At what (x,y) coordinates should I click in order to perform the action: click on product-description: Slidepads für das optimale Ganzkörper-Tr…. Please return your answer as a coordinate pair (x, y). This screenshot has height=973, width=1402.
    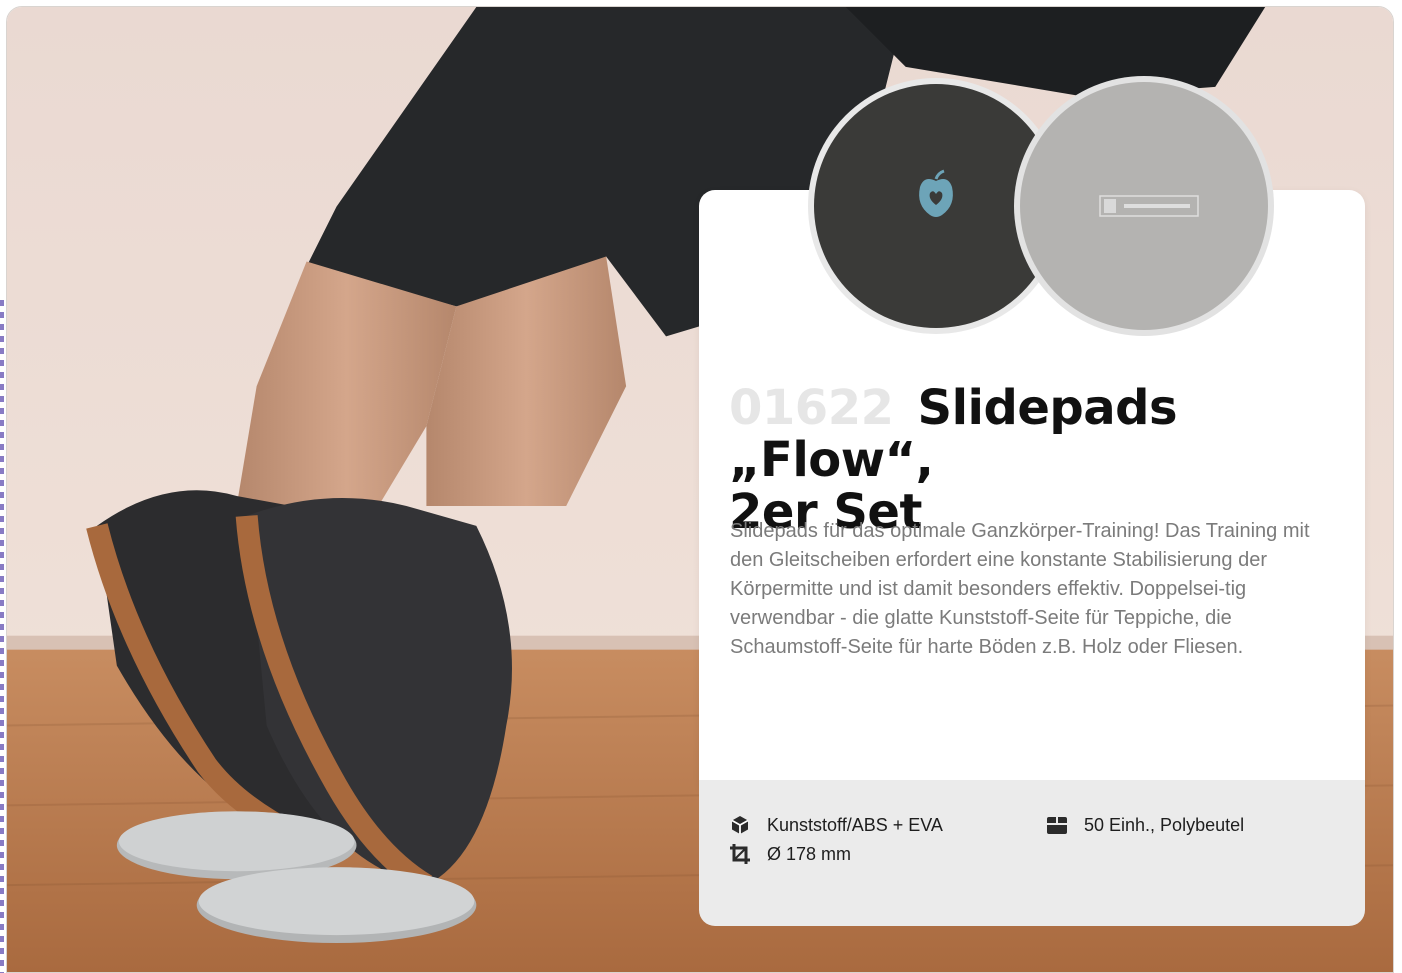
    Looking at the image, I should click on (1020, 589).